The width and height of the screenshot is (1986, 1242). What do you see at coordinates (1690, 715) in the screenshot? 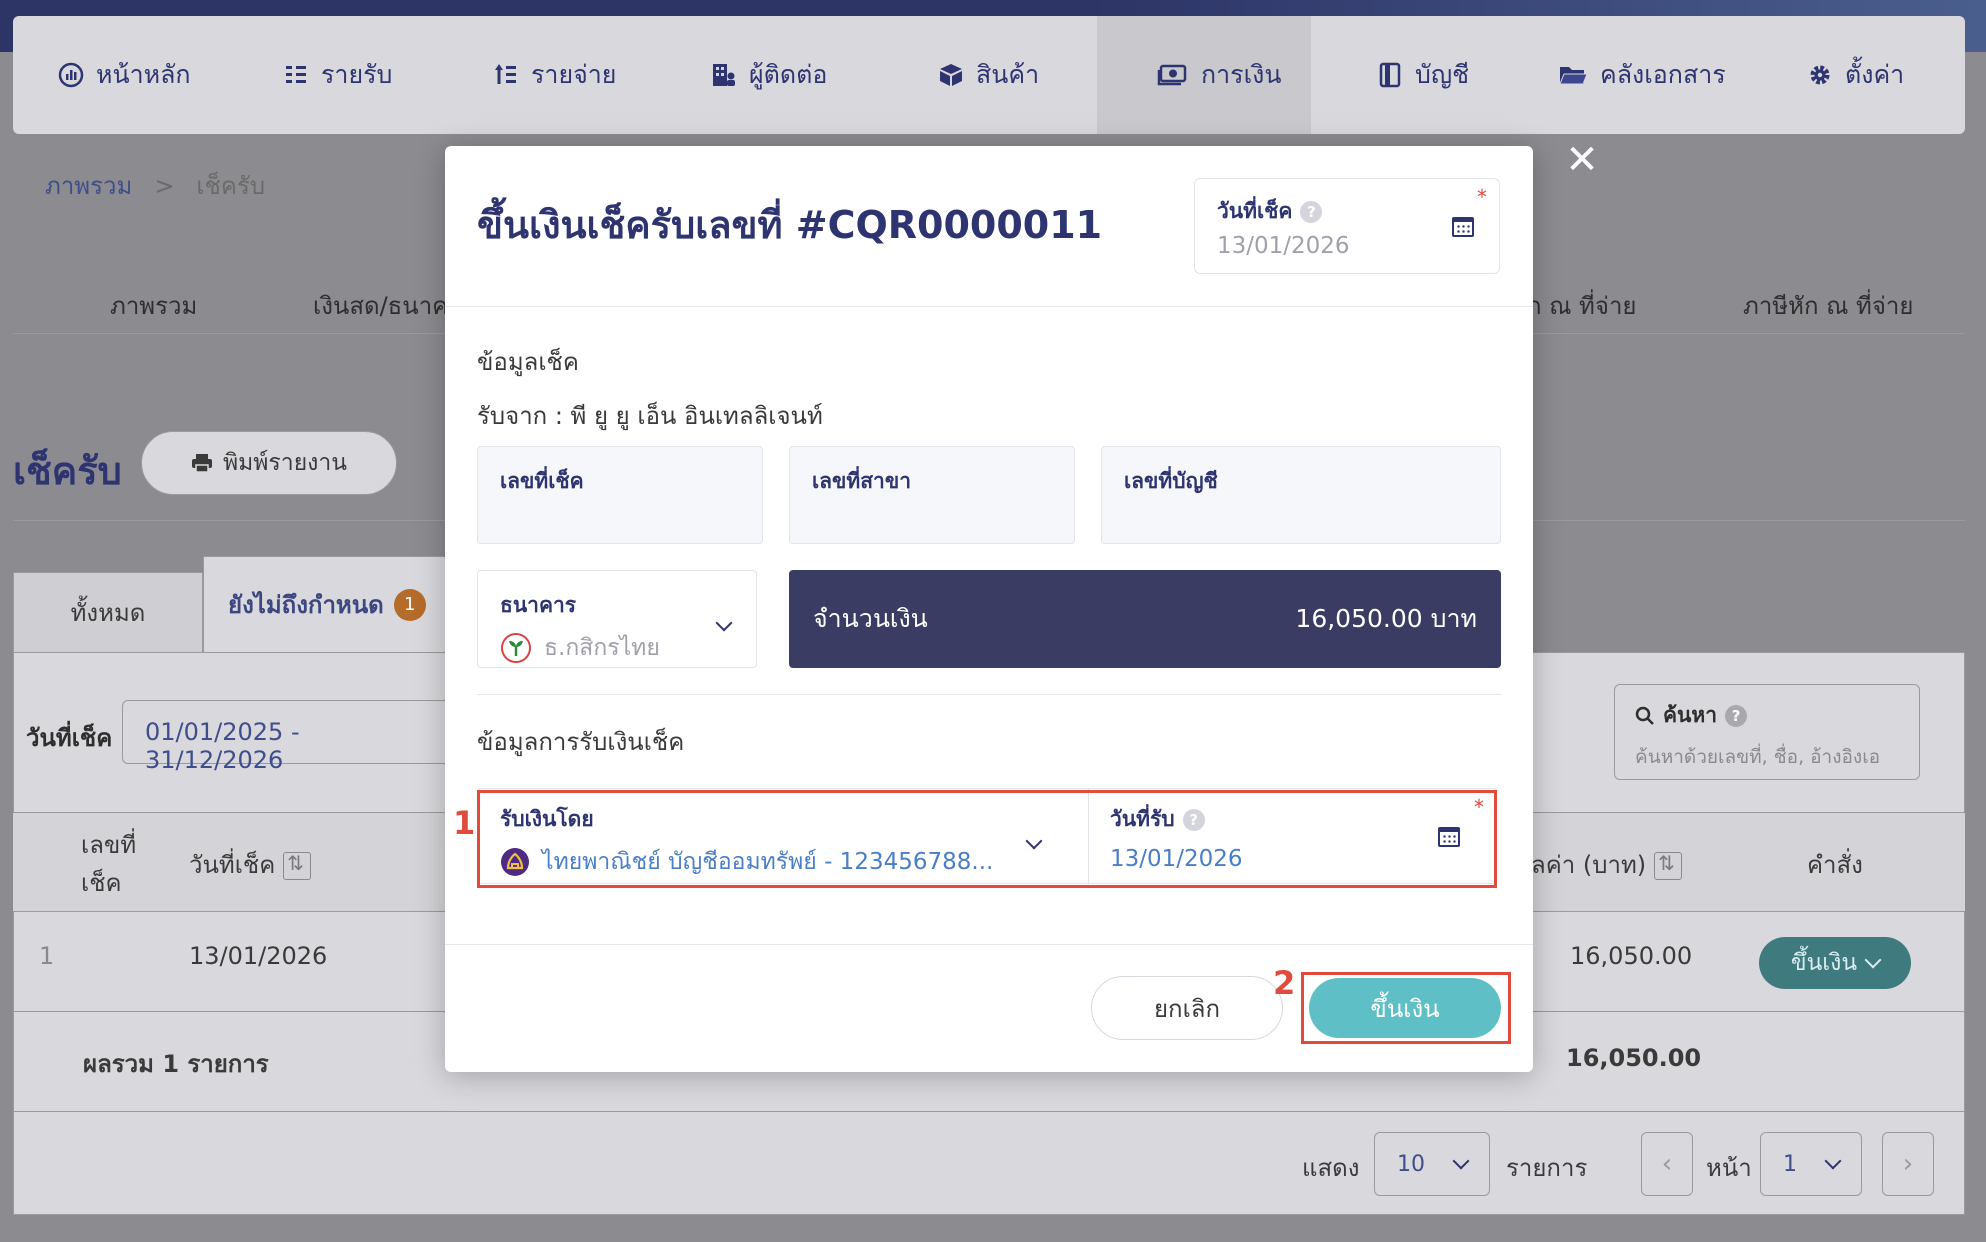
I see `search-label: ค้นหา` at bounding box center [1690, 715].